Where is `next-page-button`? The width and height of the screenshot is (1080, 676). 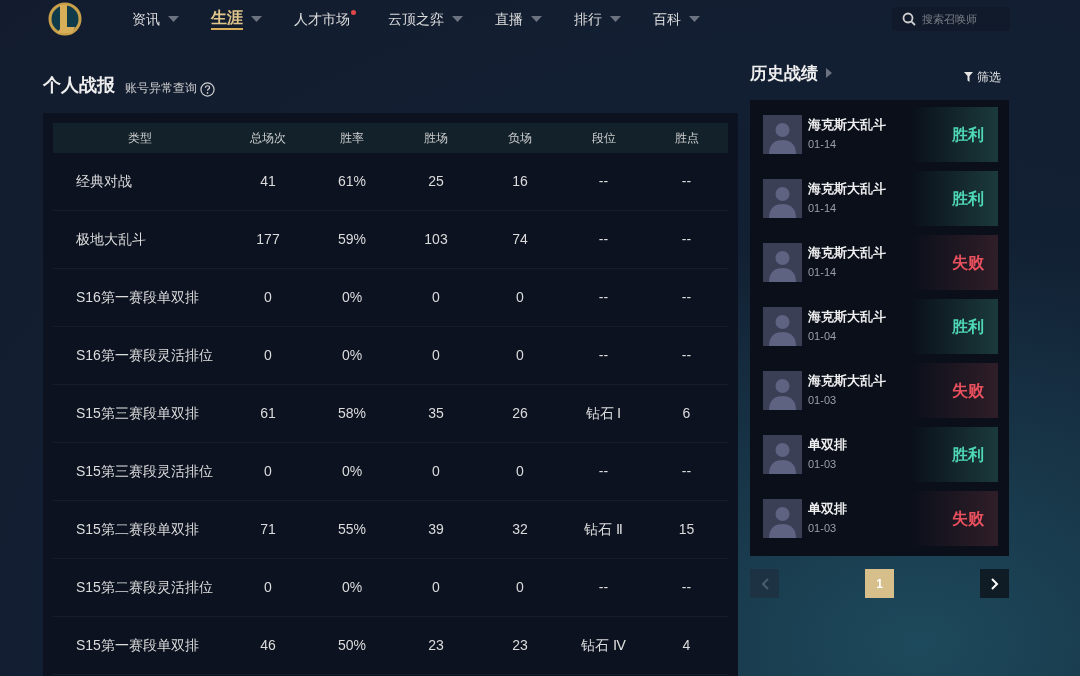 next-page-button is located at coordinates (994, 583).